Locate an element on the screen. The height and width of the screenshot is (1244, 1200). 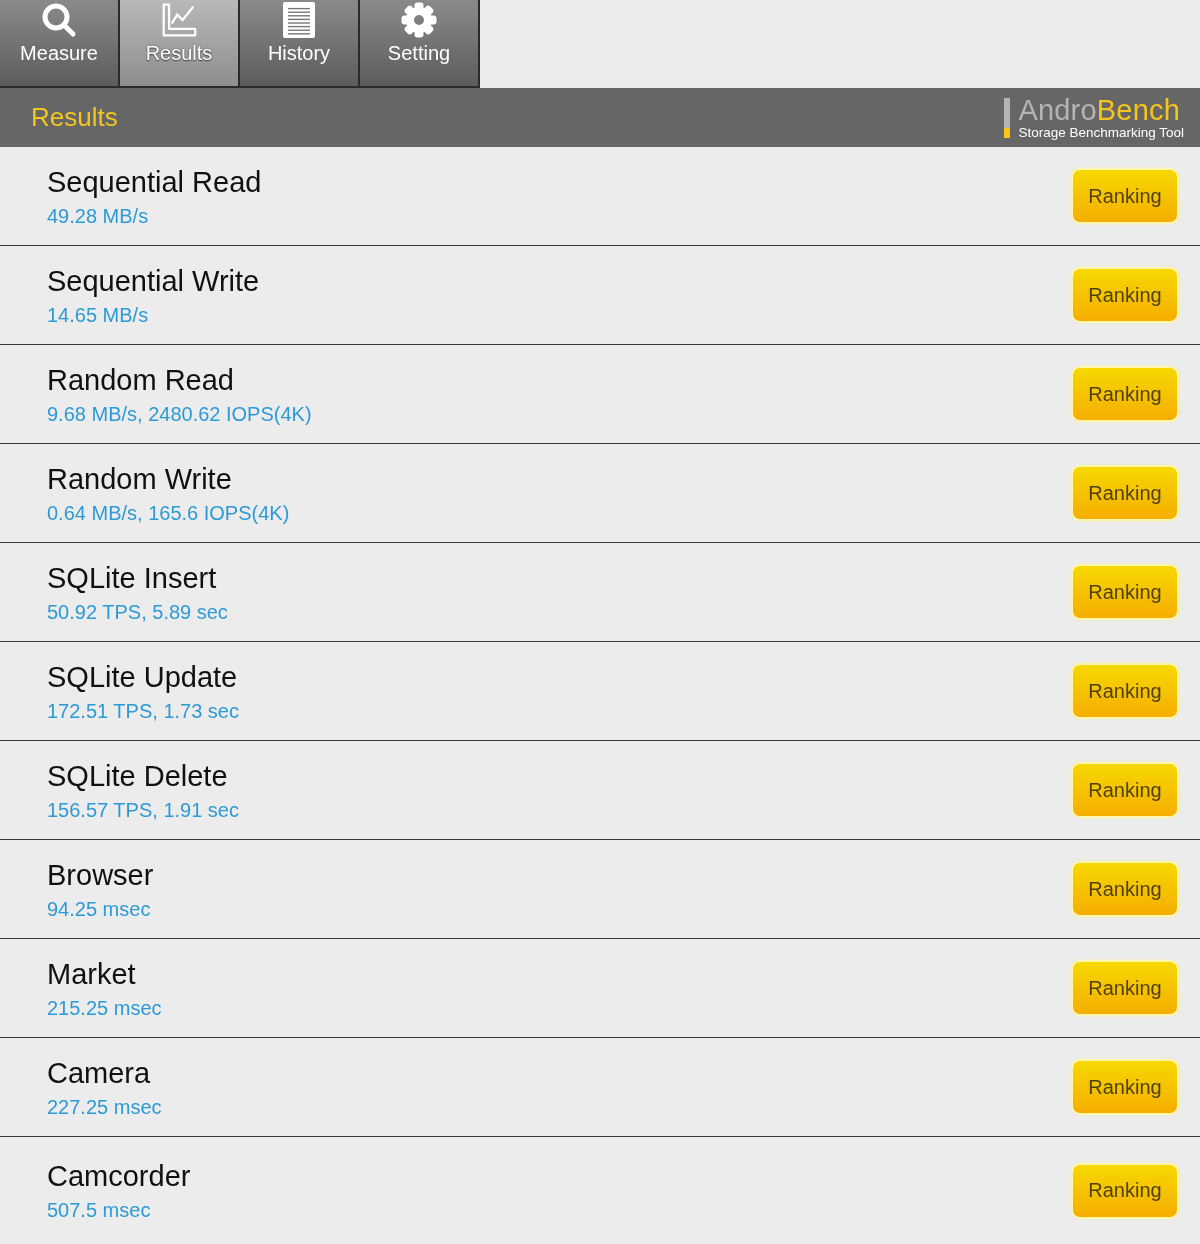
test-name: Market is located at coordinates (92, 973).